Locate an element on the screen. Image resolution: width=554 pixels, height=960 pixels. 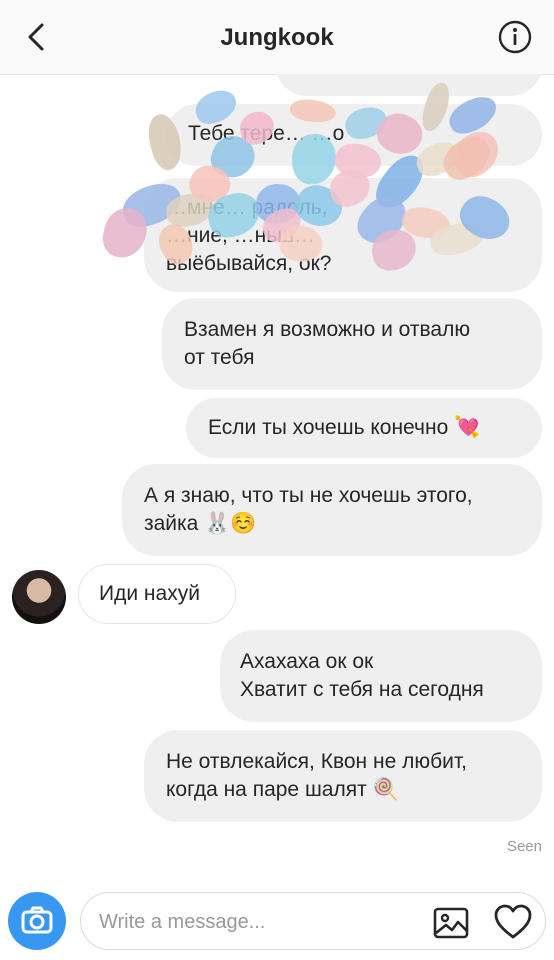
message-text: Иди нахуй is located at coordinates (149, 593).